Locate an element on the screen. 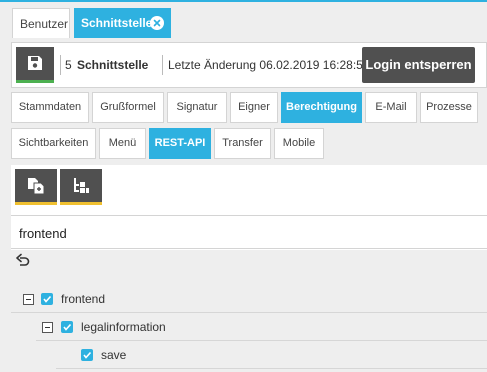 Image resolution: width=487 pixels, height=372 pixels. tab-menue: Menü is located at coordinates (122, 143).